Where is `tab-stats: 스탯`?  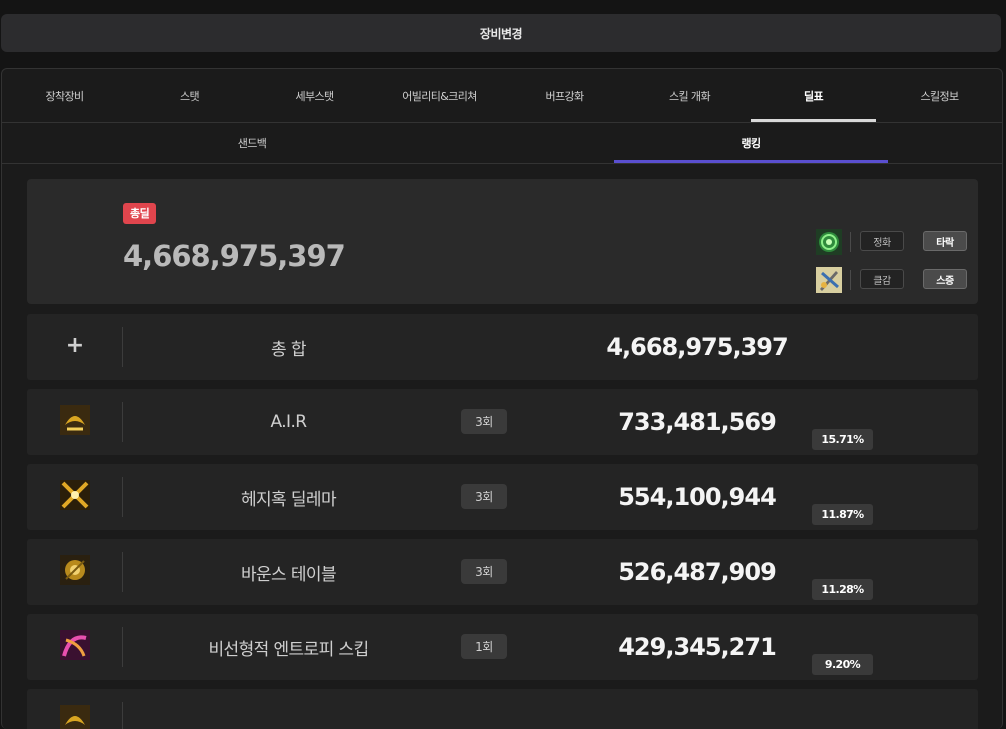 tab-stats: 스탯 is located at coordinates (189, 95).